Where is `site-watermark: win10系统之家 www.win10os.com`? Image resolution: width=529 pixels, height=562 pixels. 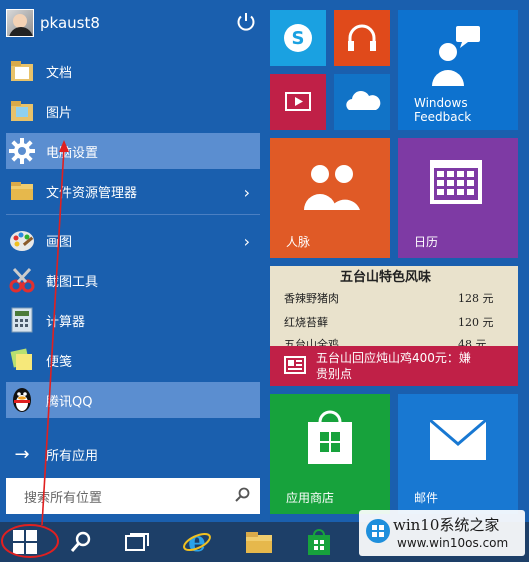
site-watermark: win10系统之家 www.win10os.com is located at coordinates (442, 533).